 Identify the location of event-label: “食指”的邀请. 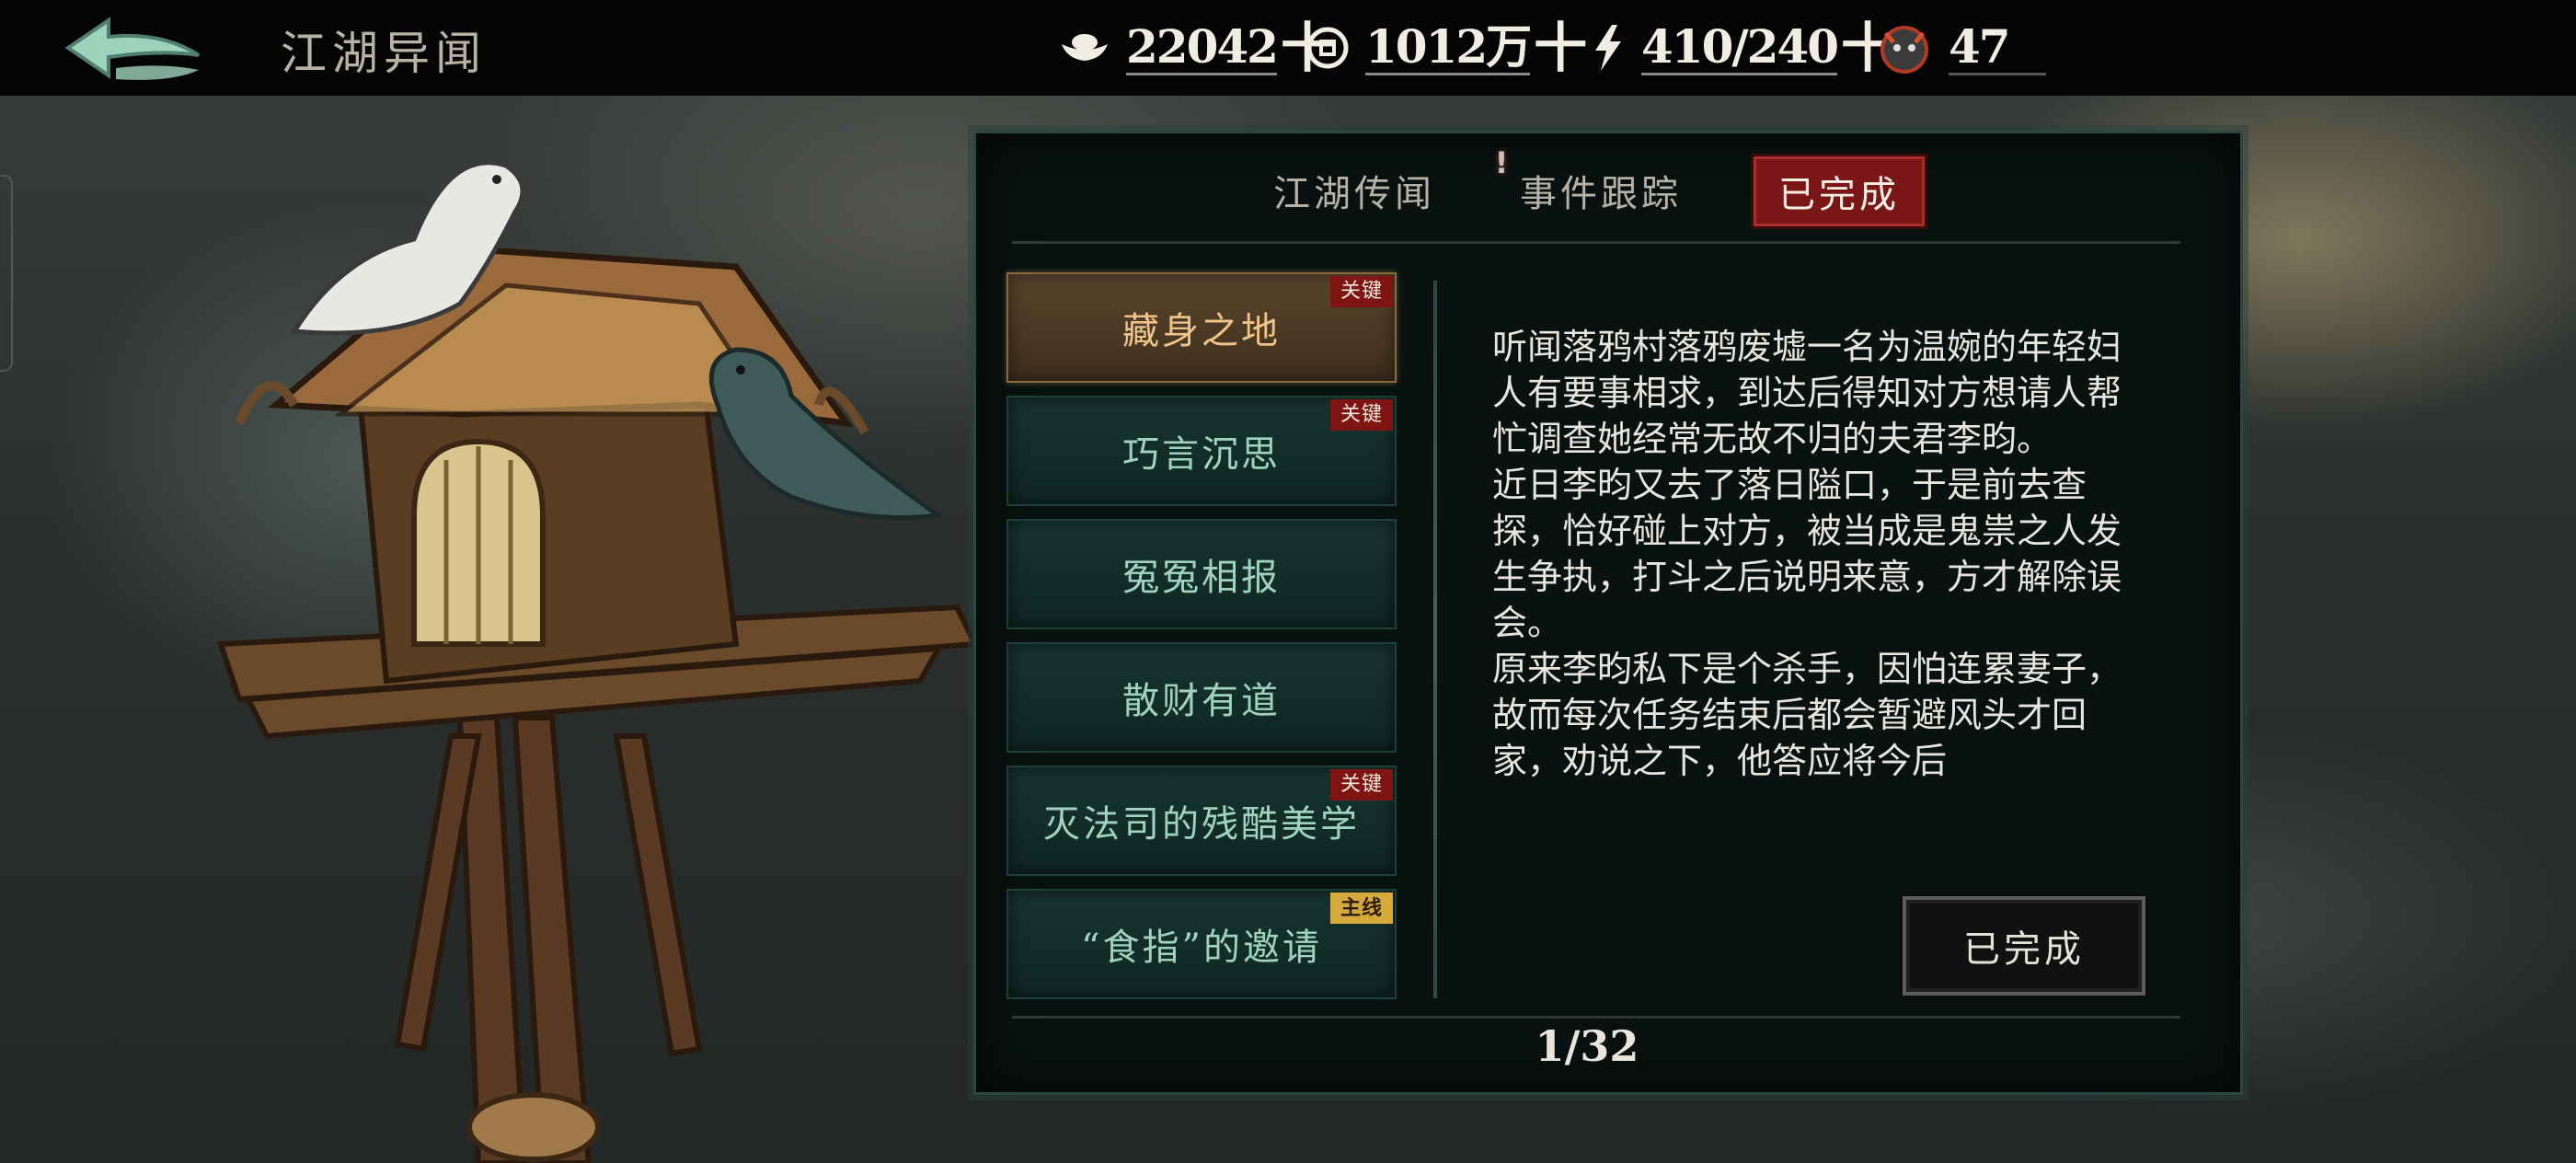
(1201, 948).